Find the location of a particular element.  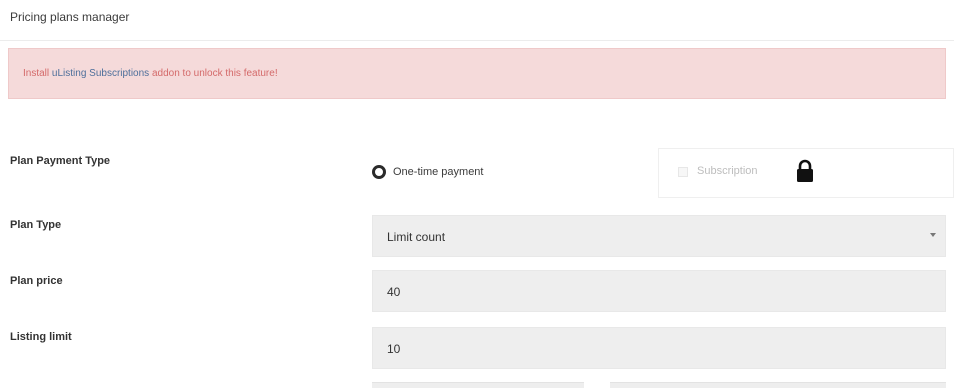

page-title: Pricing plans manager is located at coordinates (70, 17).